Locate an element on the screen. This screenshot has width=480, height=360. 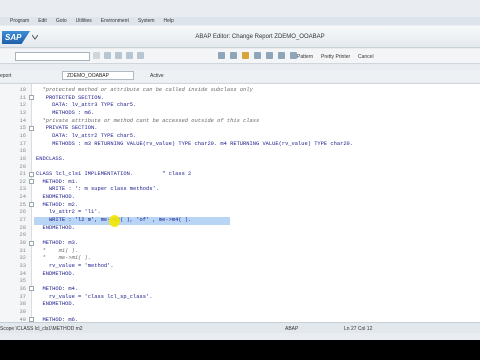
dropdown-icon is located at coordinates (96, 55).